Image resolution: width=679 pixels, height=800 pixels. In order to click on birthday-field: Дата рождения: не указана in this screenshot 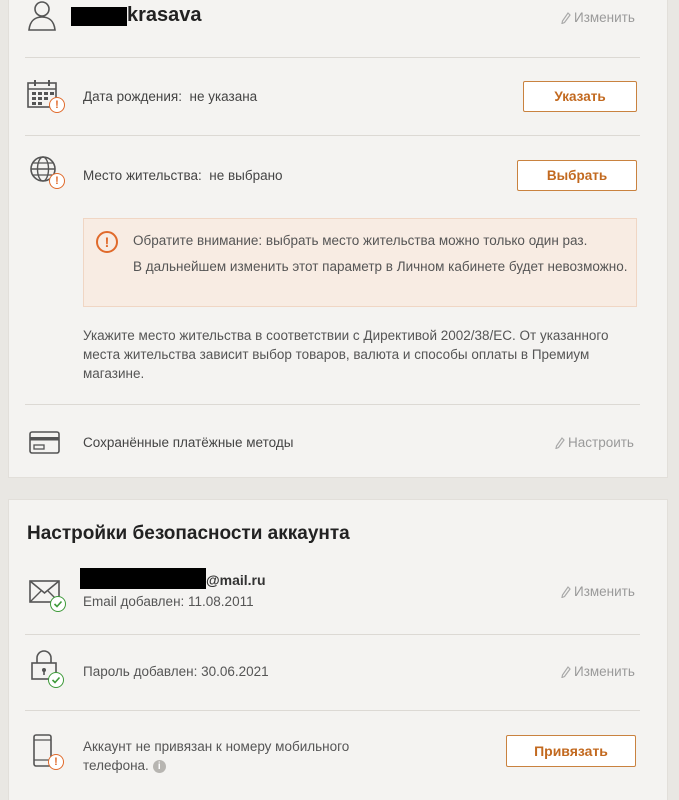, I will do `click(170, 96)`.